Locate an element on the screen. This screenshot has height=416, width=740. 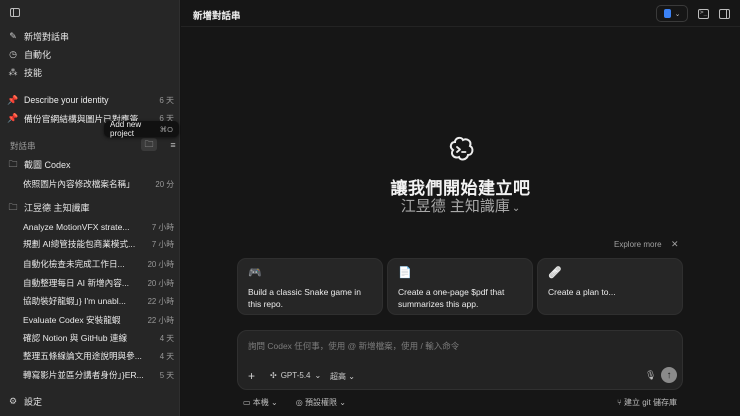
thread-title: Evaluate Codex 安裝龍蝦 is located at coordinates (72, 320).